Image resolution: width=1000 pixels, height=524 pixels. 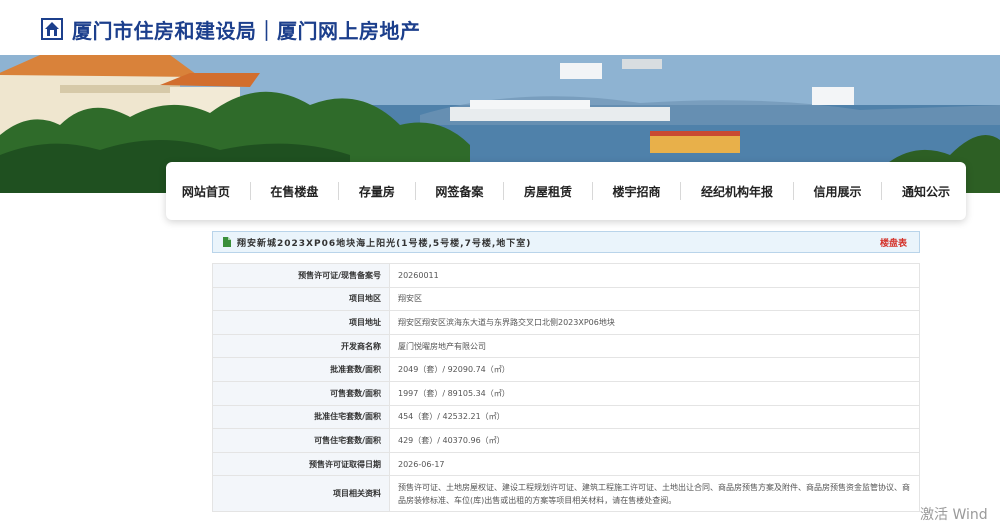 What do you see at coordinates (301, 417) in the screenshot?
I see `row-label: 批准住宅套数/面积` at bounding box center [301, 417].